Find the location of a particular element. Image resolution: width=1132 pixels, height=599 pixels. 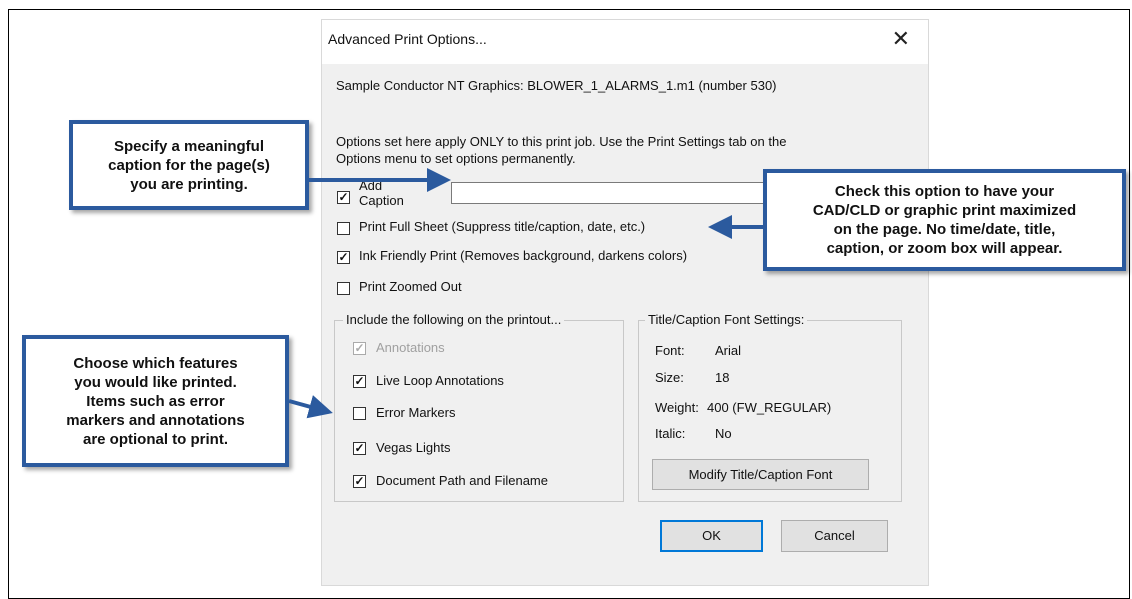

annotations-checkbox: ✓ is located at coordinates (359, 348).